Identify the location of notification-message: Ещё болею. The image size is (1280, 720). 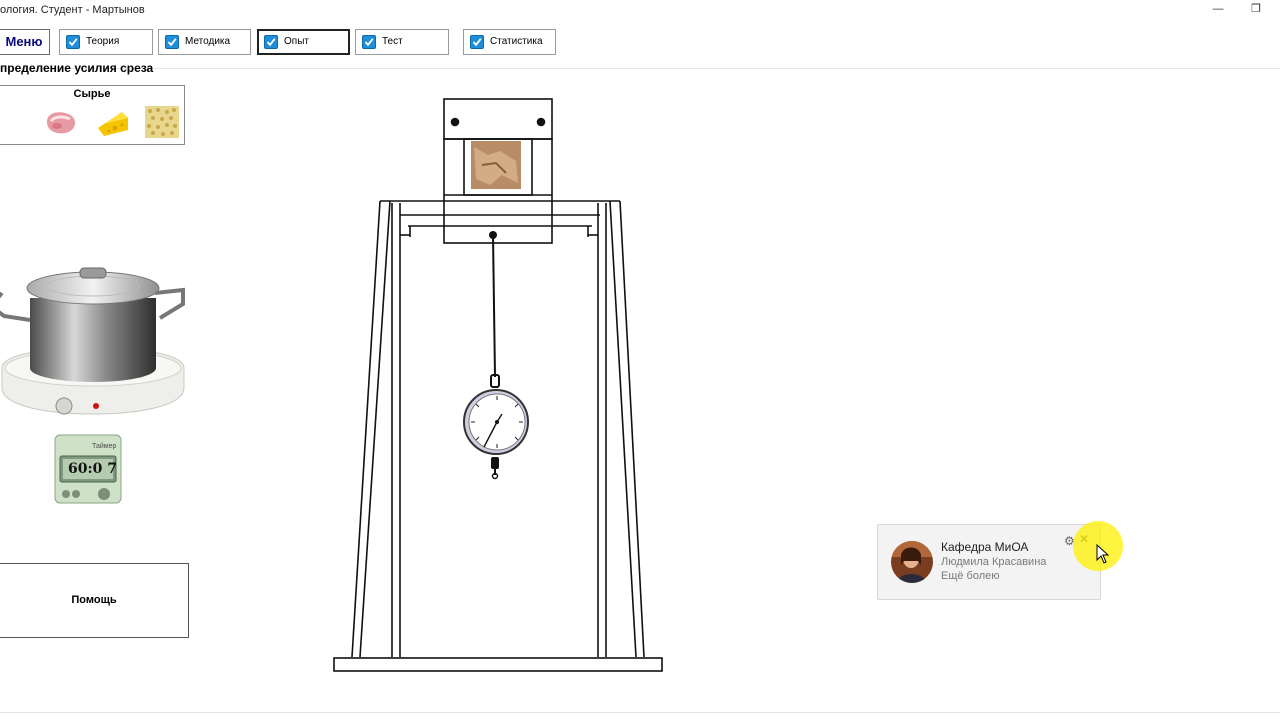
(970, 576).